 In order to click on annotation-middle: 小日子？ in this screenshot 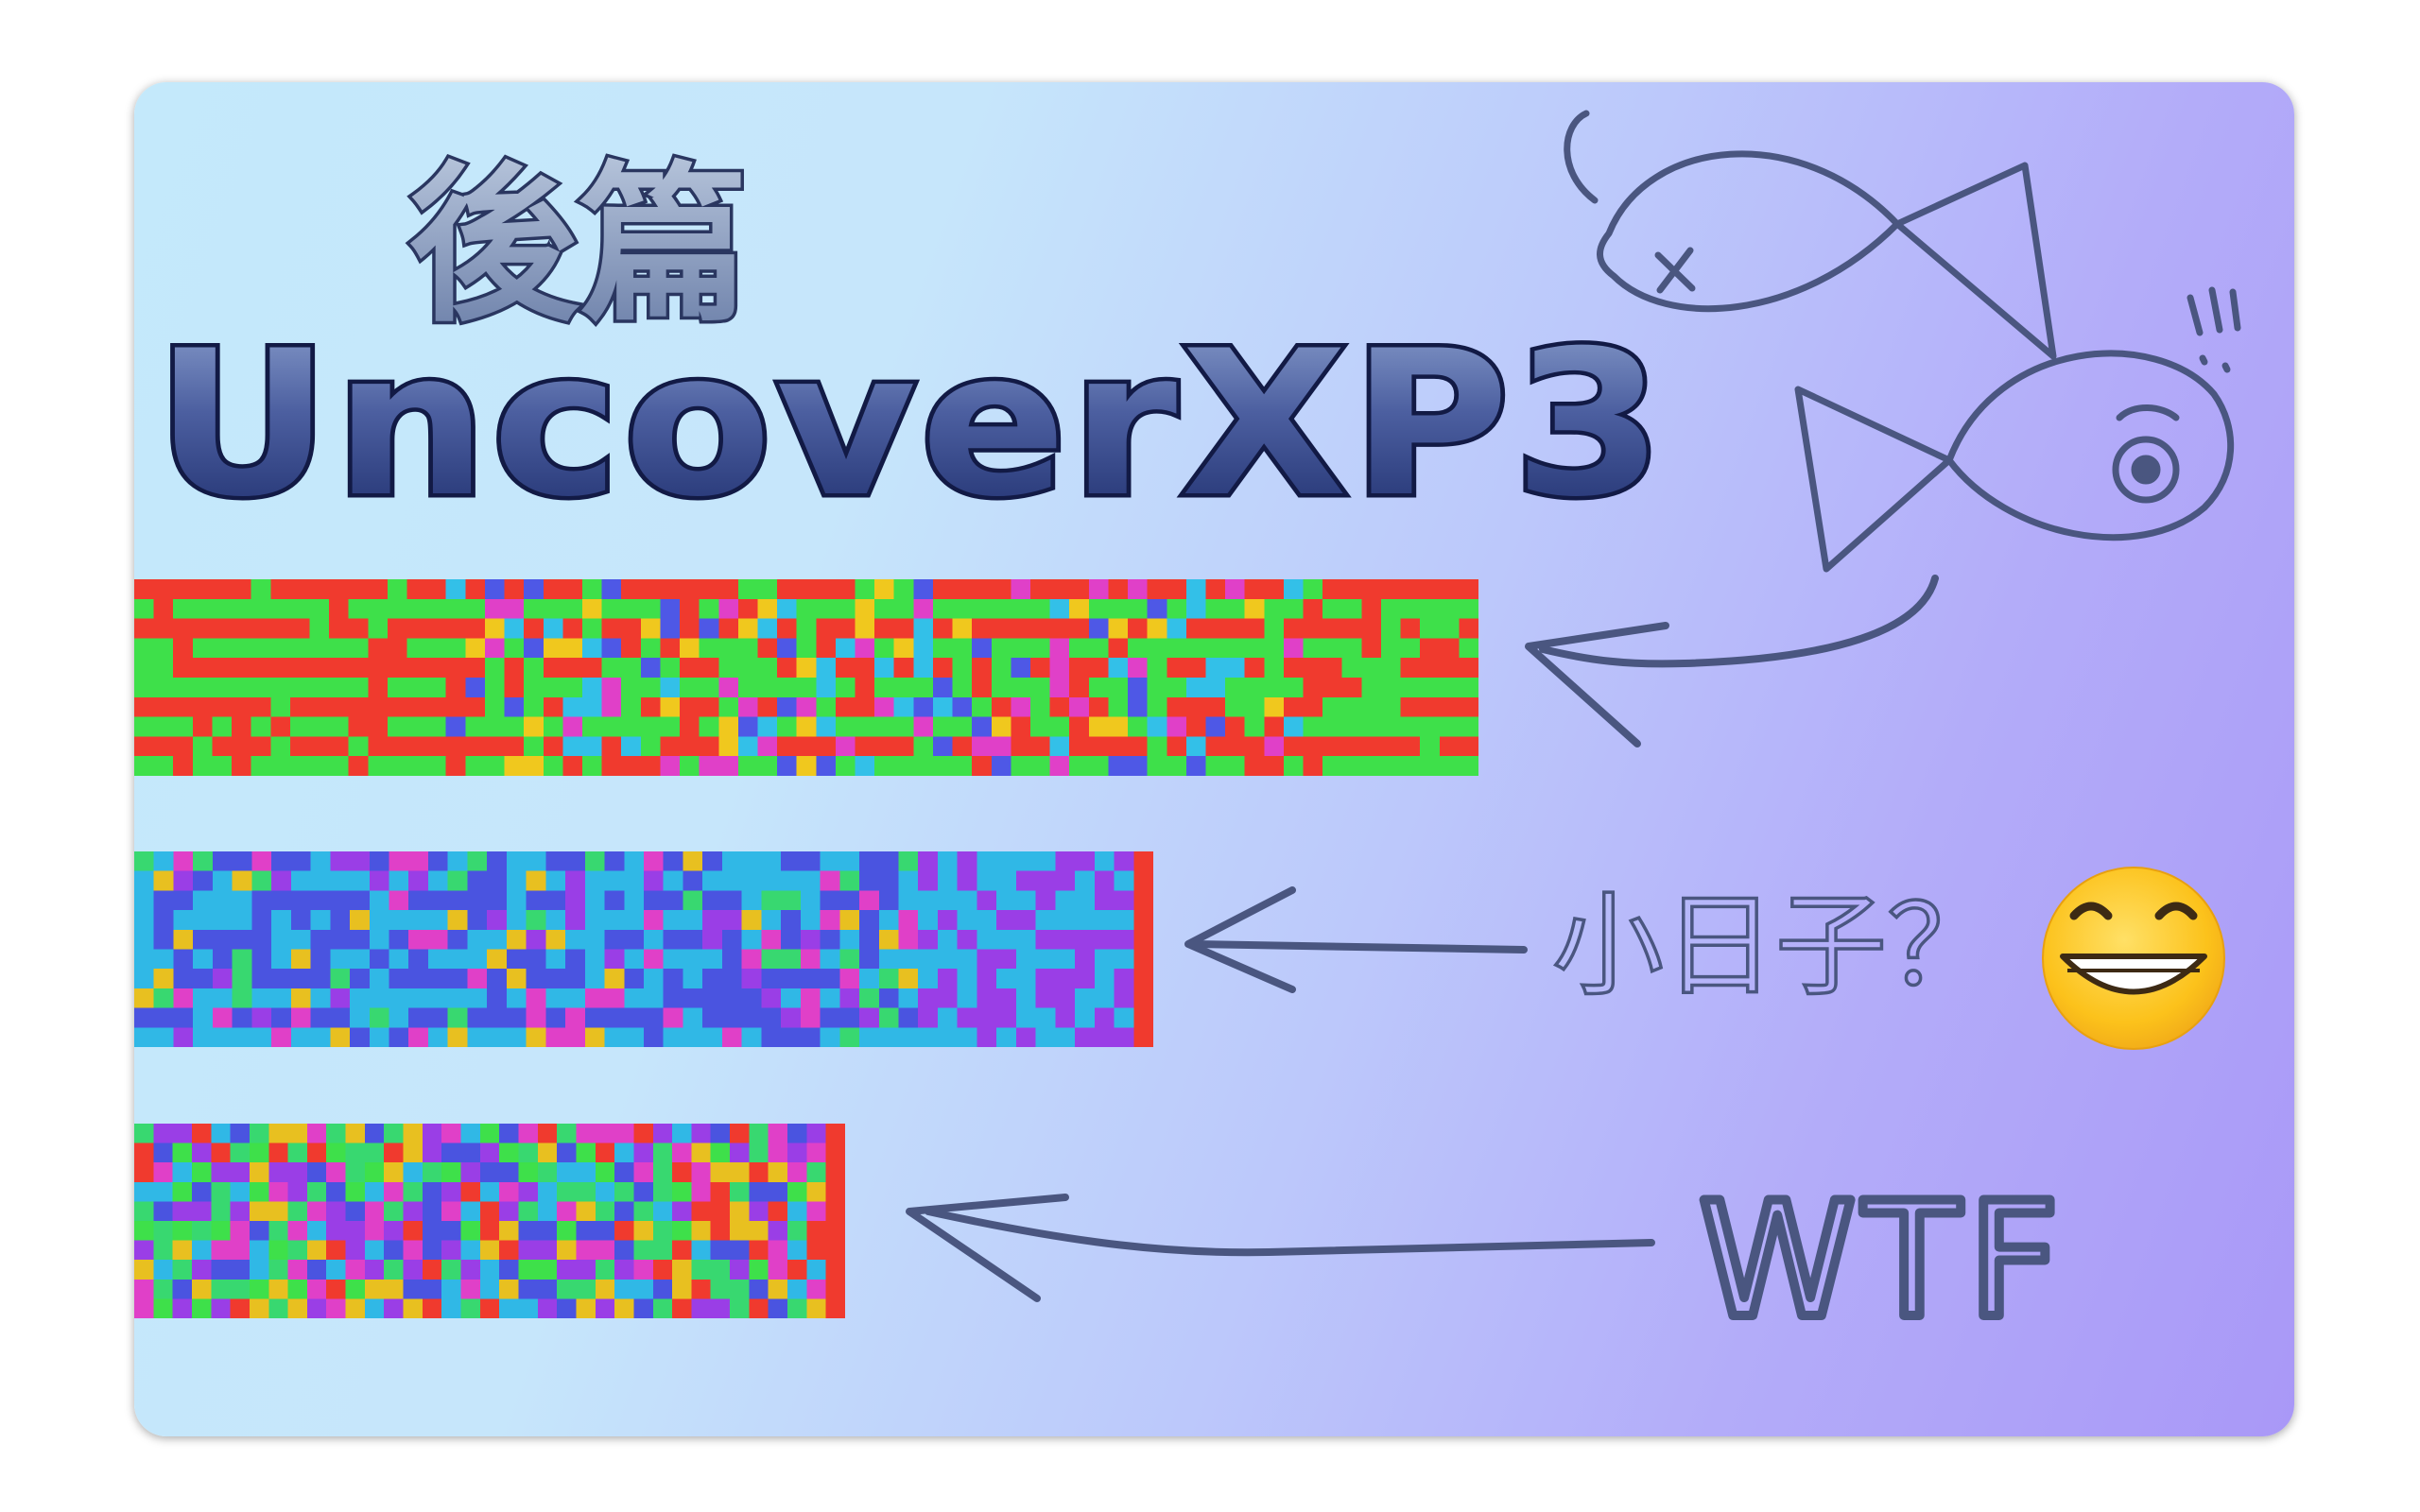, I will do `click(1775, 946)`.